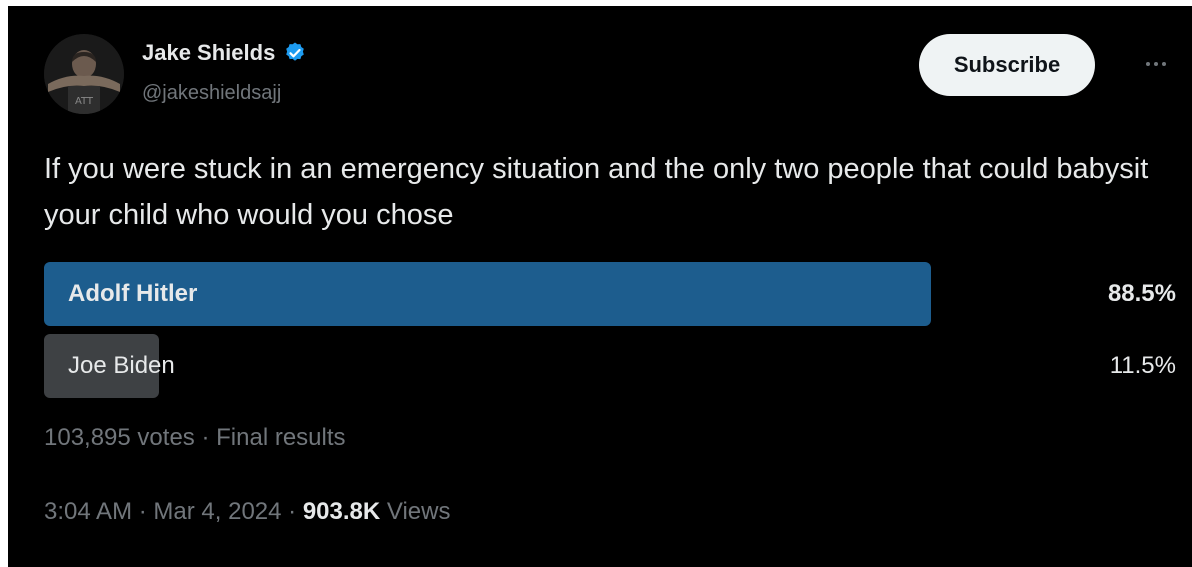 The width and height of the screenshot is (1192, 567). What do you see at coordinates (88, 511) in the screenshot?
I see `tweet-time: 3:04 AM` at bounding box center [88, 511].